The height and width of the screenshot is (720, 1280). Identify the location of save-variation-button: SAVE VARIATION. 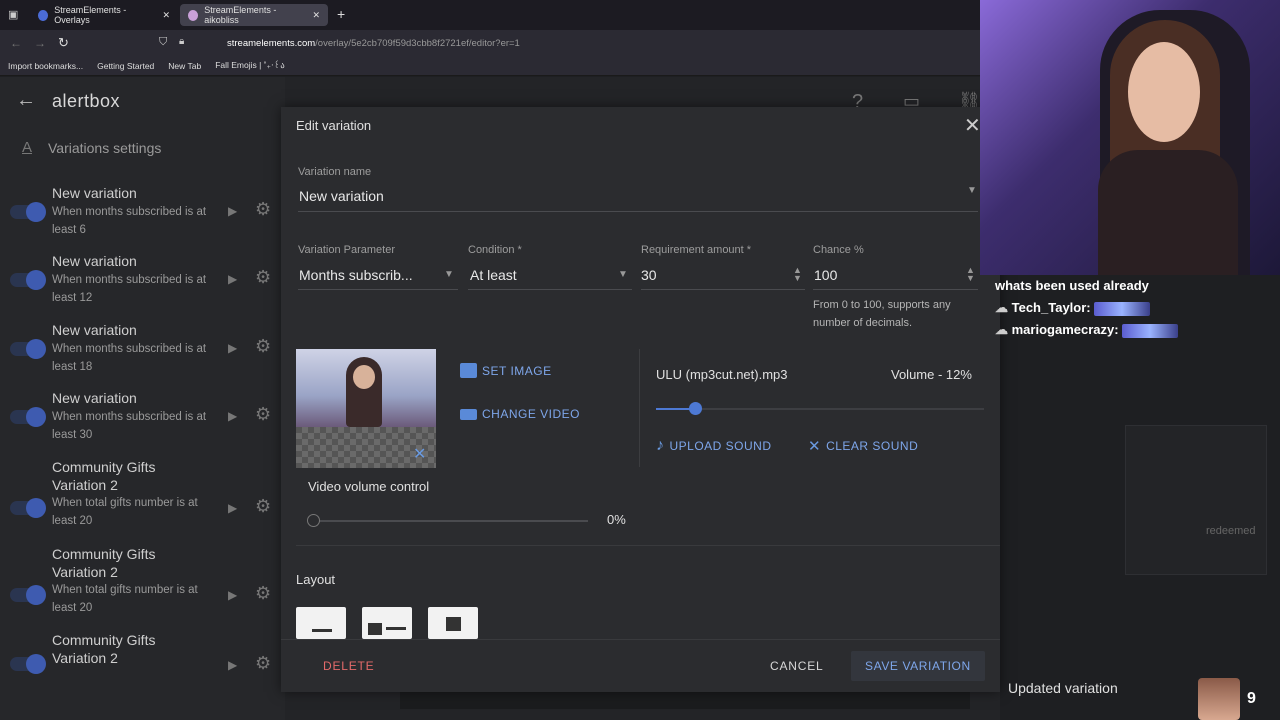
(918, 666).